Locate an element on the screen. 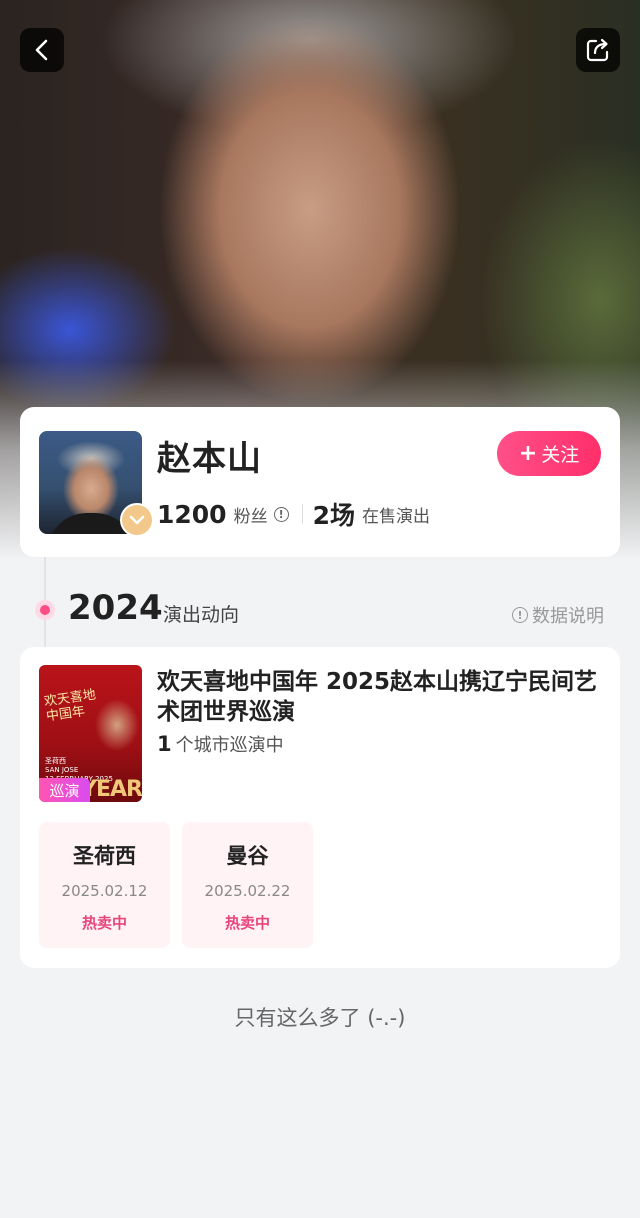  city-count-number: 1 is located at coordinates (164, 744).